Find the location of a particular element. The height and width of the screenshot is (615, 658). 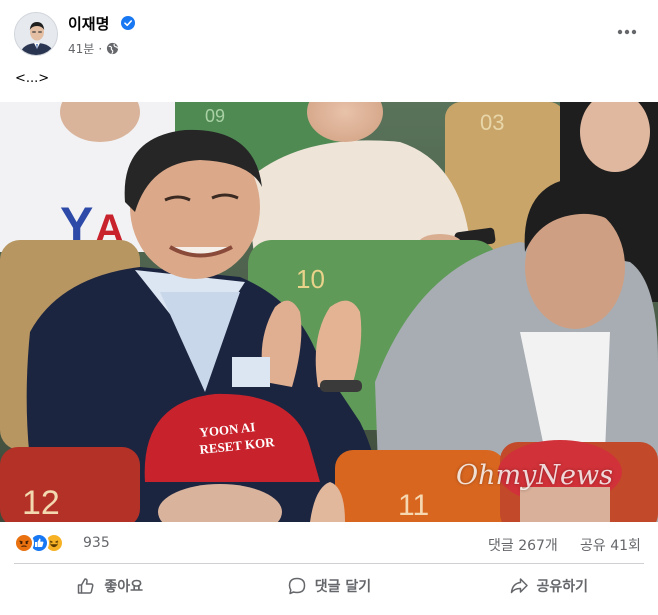

reaction-icons is located at coordinates (39, 543).